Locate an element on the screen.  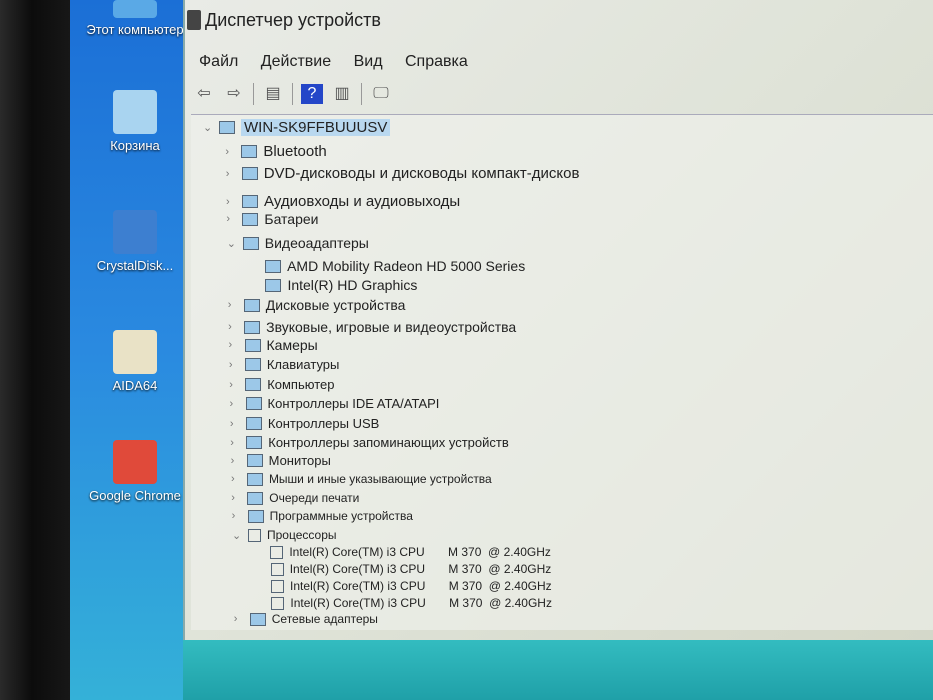
crystaldisk-icon is located at coordinates (135, 232).